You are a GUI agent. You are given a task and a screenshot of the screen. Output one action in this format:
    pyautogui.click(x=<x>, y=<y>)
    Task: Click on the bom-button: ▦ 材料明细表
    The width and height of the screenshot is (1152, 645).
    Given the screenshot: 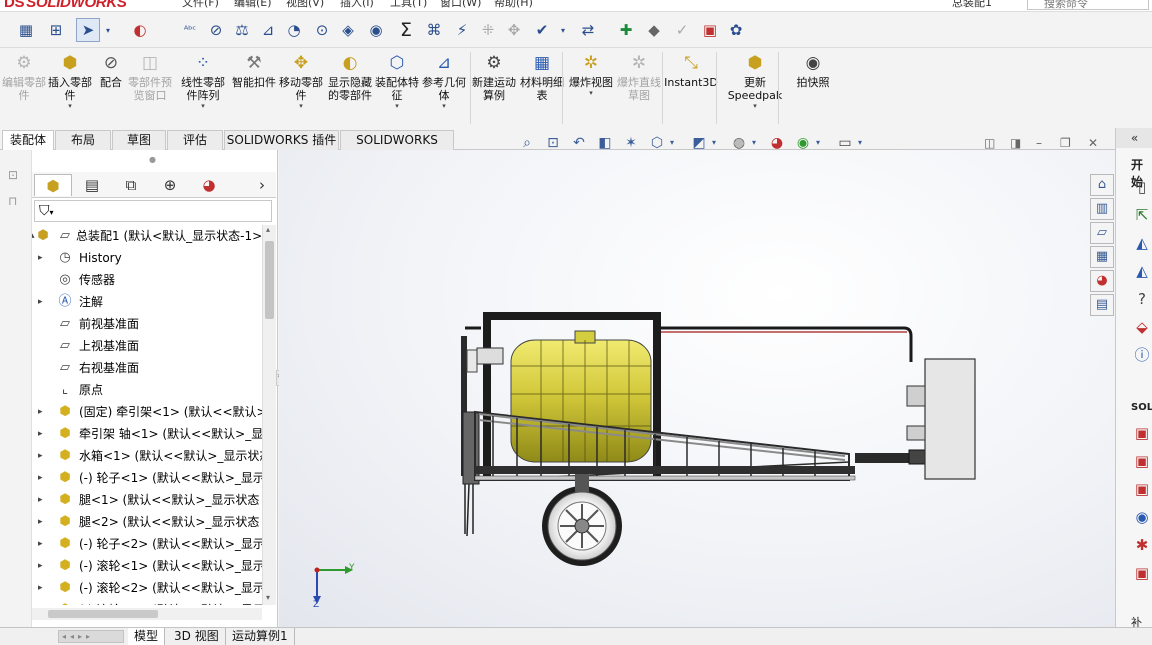 What is the action you would take?
    pyautogui.click(x=542, y=77)
    